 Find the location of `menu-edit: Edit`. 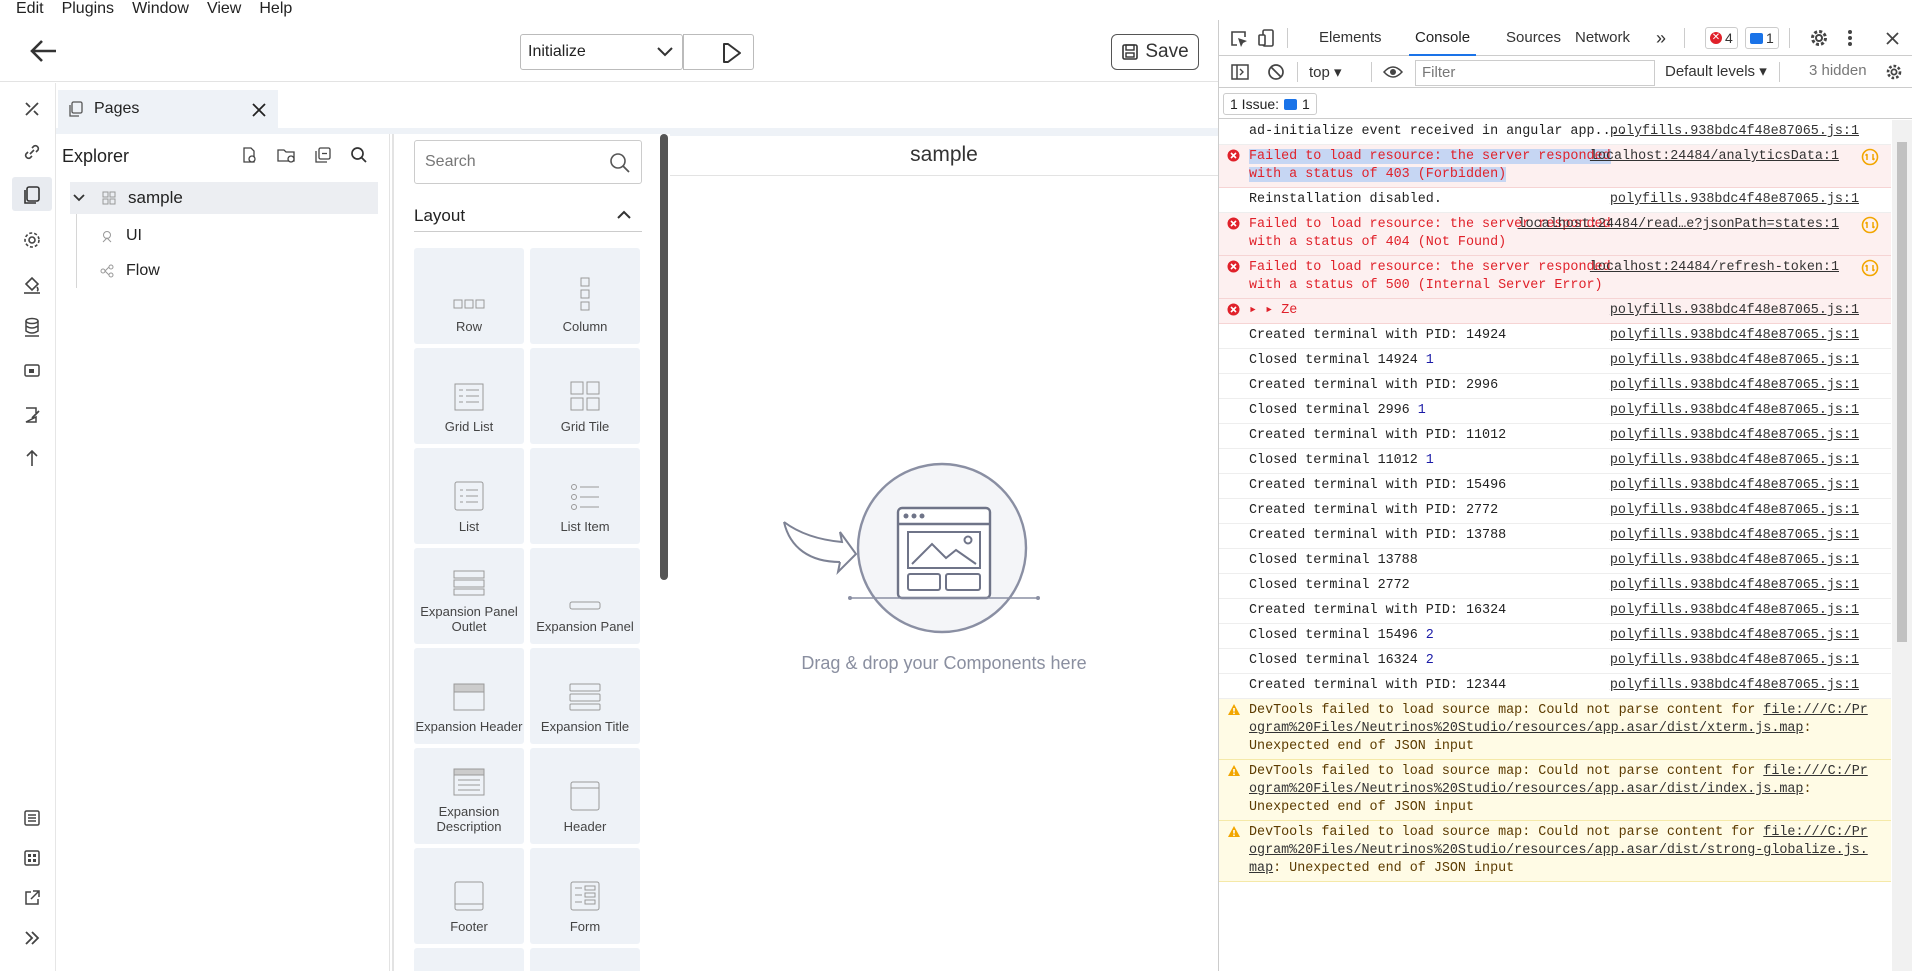

menu-edit: Edit is located at coordinates (26, 10).